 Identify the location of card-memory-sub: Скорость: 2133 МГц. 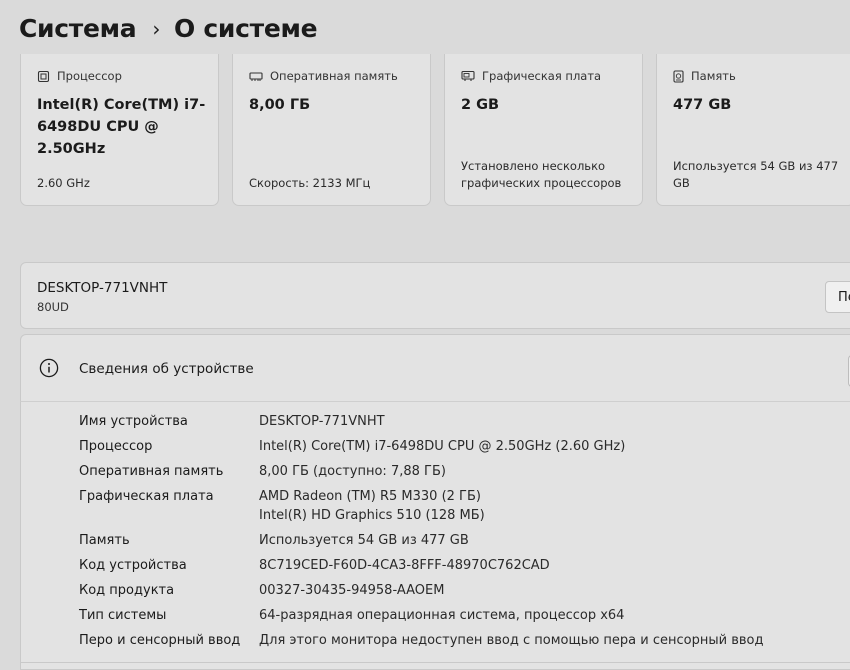
(310, 182).